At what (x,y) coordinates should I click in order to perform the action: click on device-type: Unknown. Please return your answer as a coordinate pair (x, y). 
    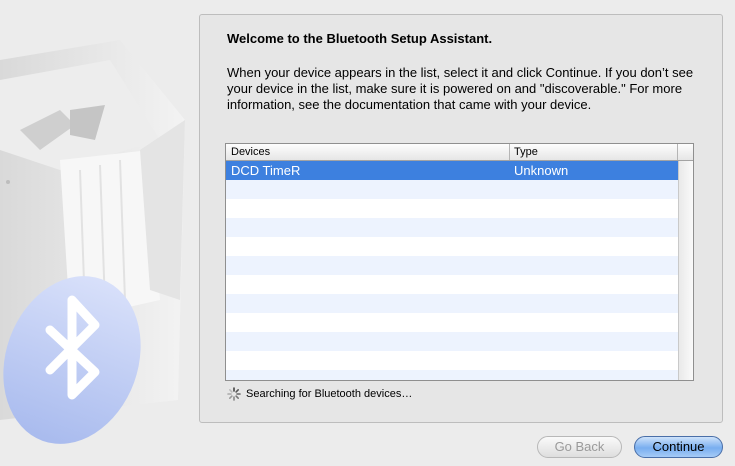
    Looking at the image, I should click on (541, 170).